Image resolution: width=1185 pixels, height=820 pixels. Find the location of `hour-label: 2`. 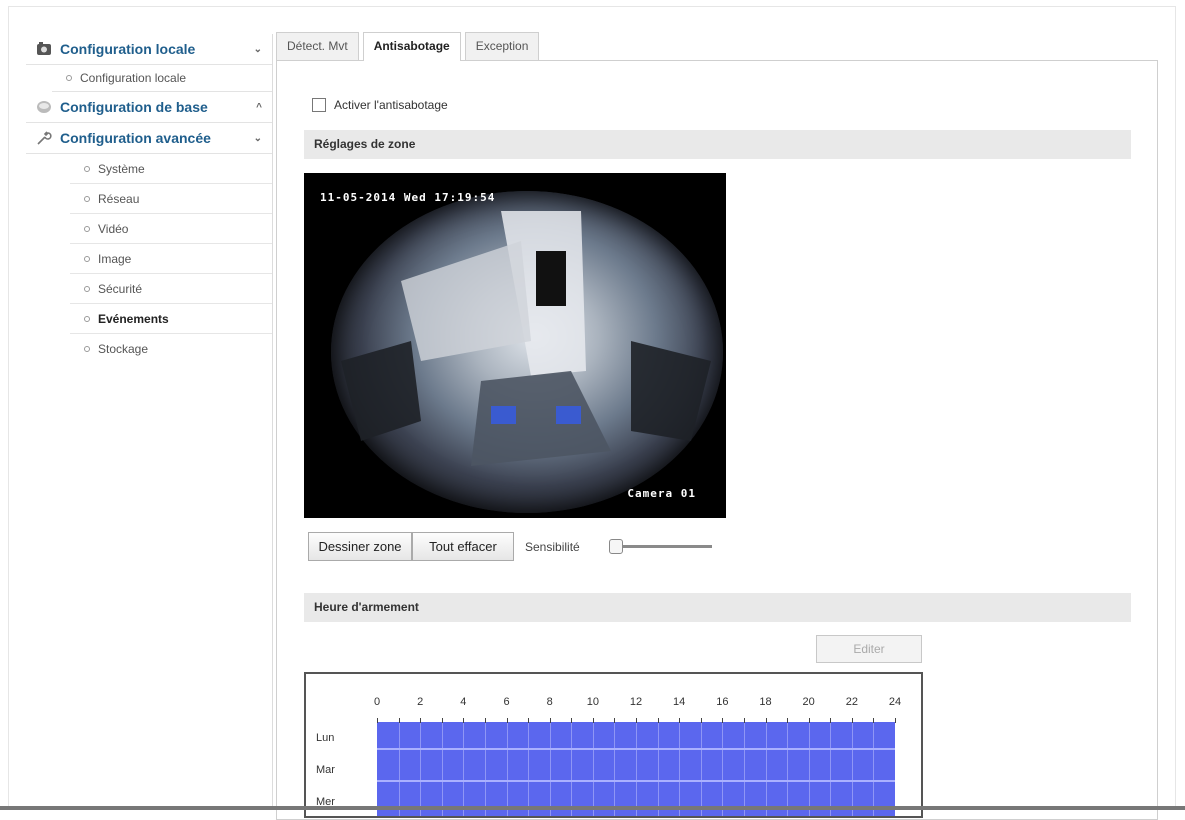

hour-label: 2 is located at coordinates (420, 702).